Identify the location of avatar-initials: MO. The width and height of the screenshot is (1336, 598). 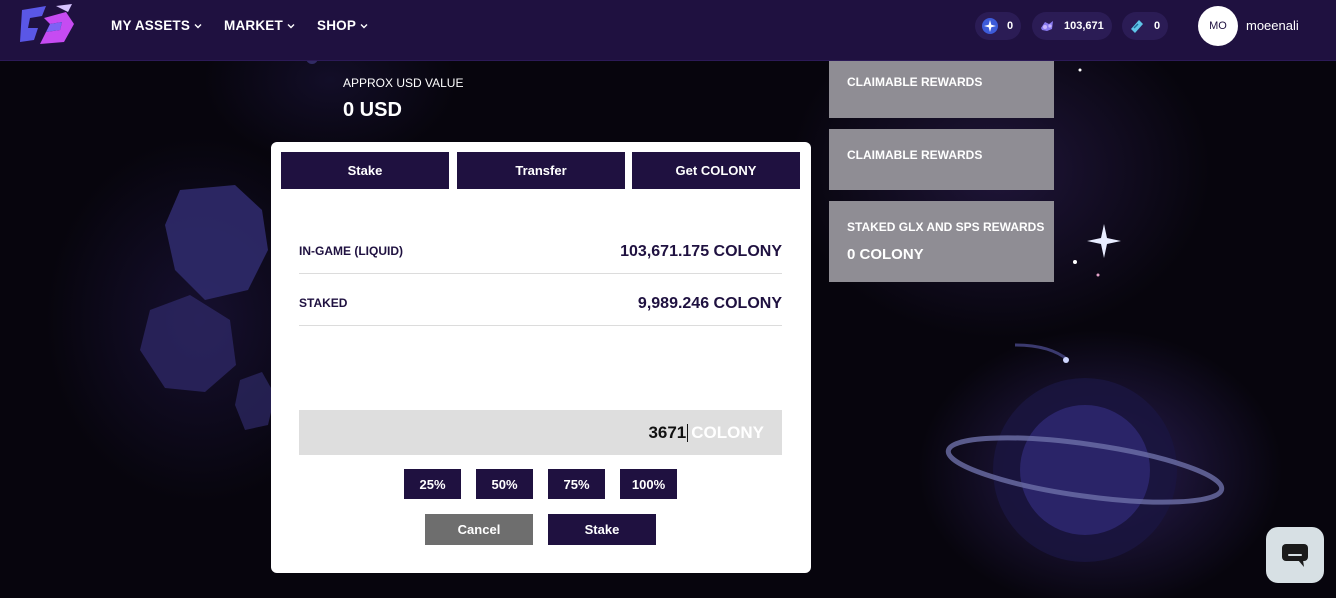
(1218, 26).